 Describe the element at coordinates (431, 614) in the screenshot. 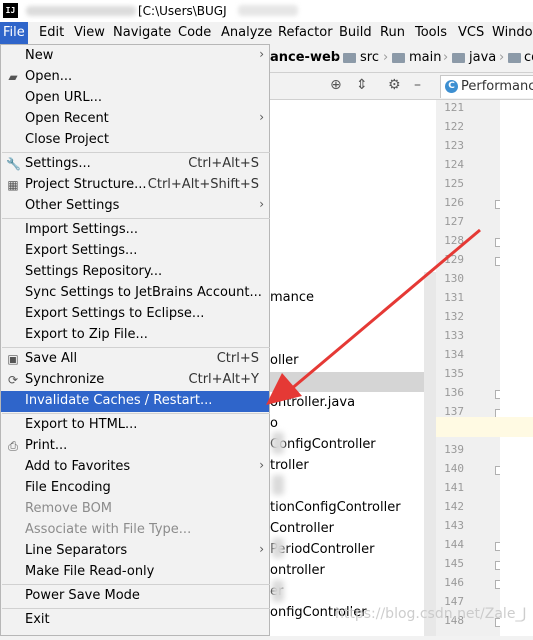

I see `watermark: https://blog.csdn.net/Zale_J` at that location.